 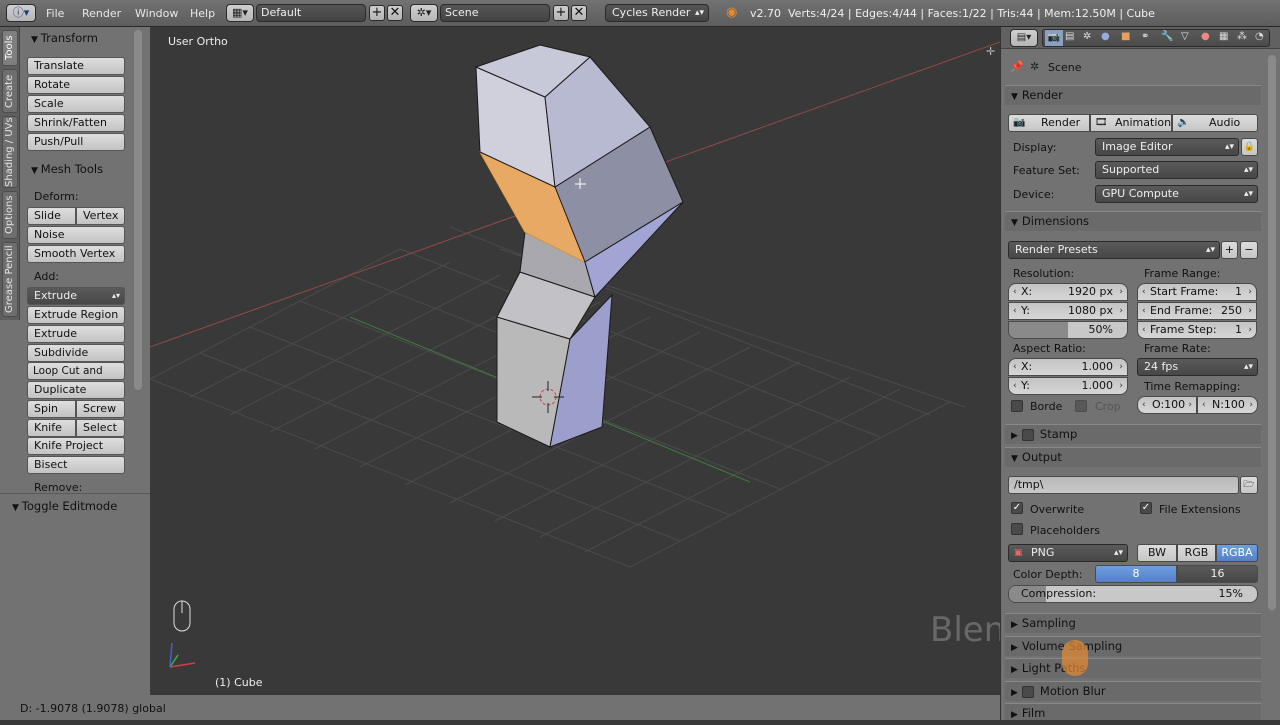 I want to click on smooth-vertex-button: Smooth Vertex, so click(x=76, y=254).